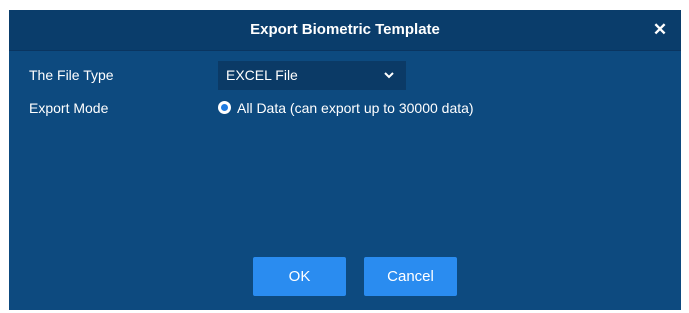 The width and height of the screenshot is (689, 313). What do you see at coordinates (312, 75) in the screenshot?
I see `file-type-select: EXCEL File` at bounding box center [312, 75].